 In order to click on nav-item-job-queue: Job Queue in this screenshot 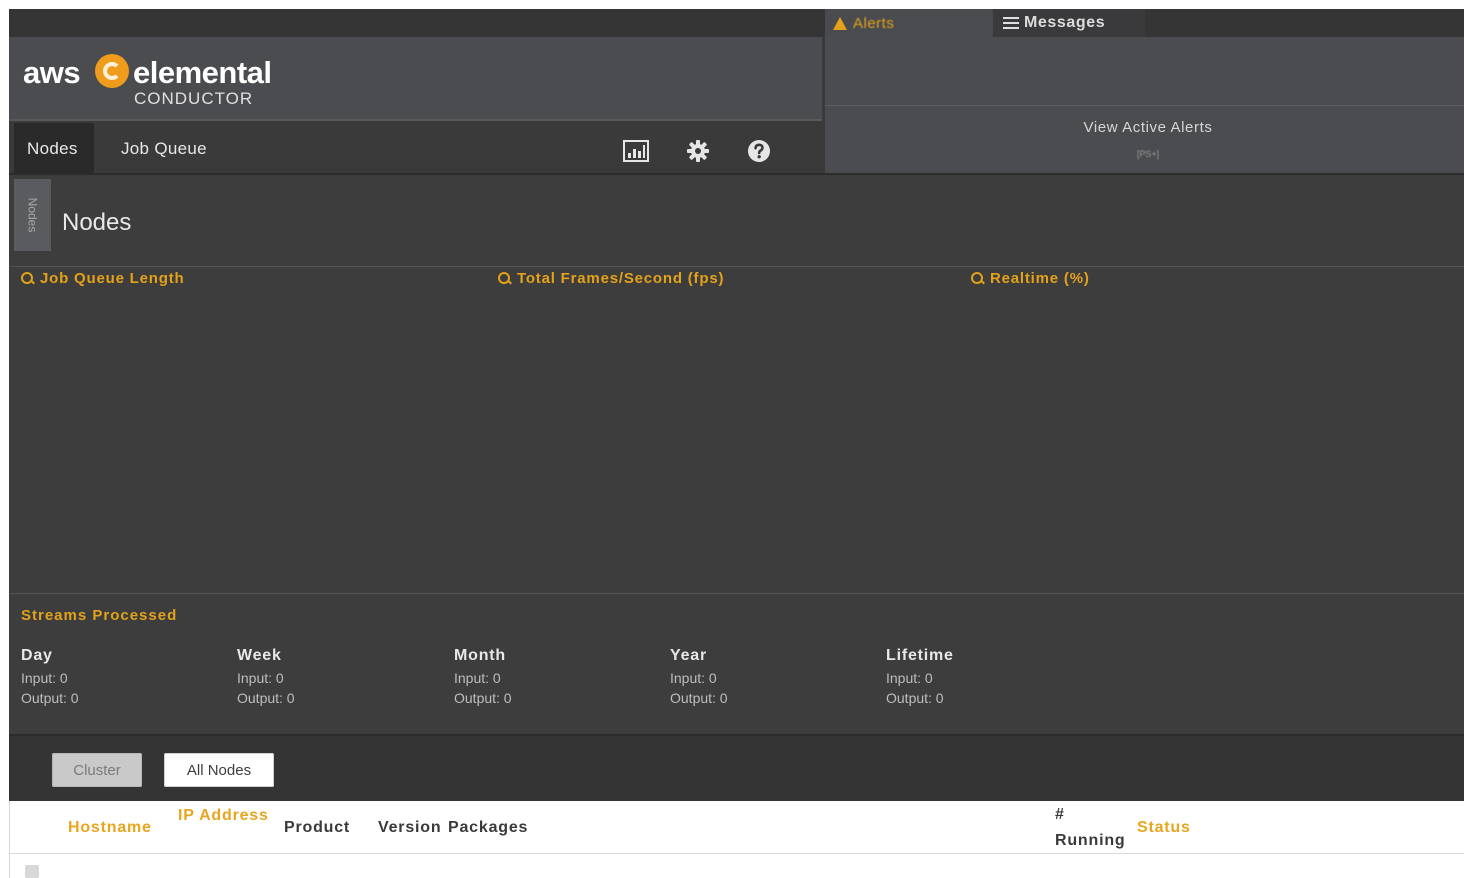, I will do `click(164, 149)`.